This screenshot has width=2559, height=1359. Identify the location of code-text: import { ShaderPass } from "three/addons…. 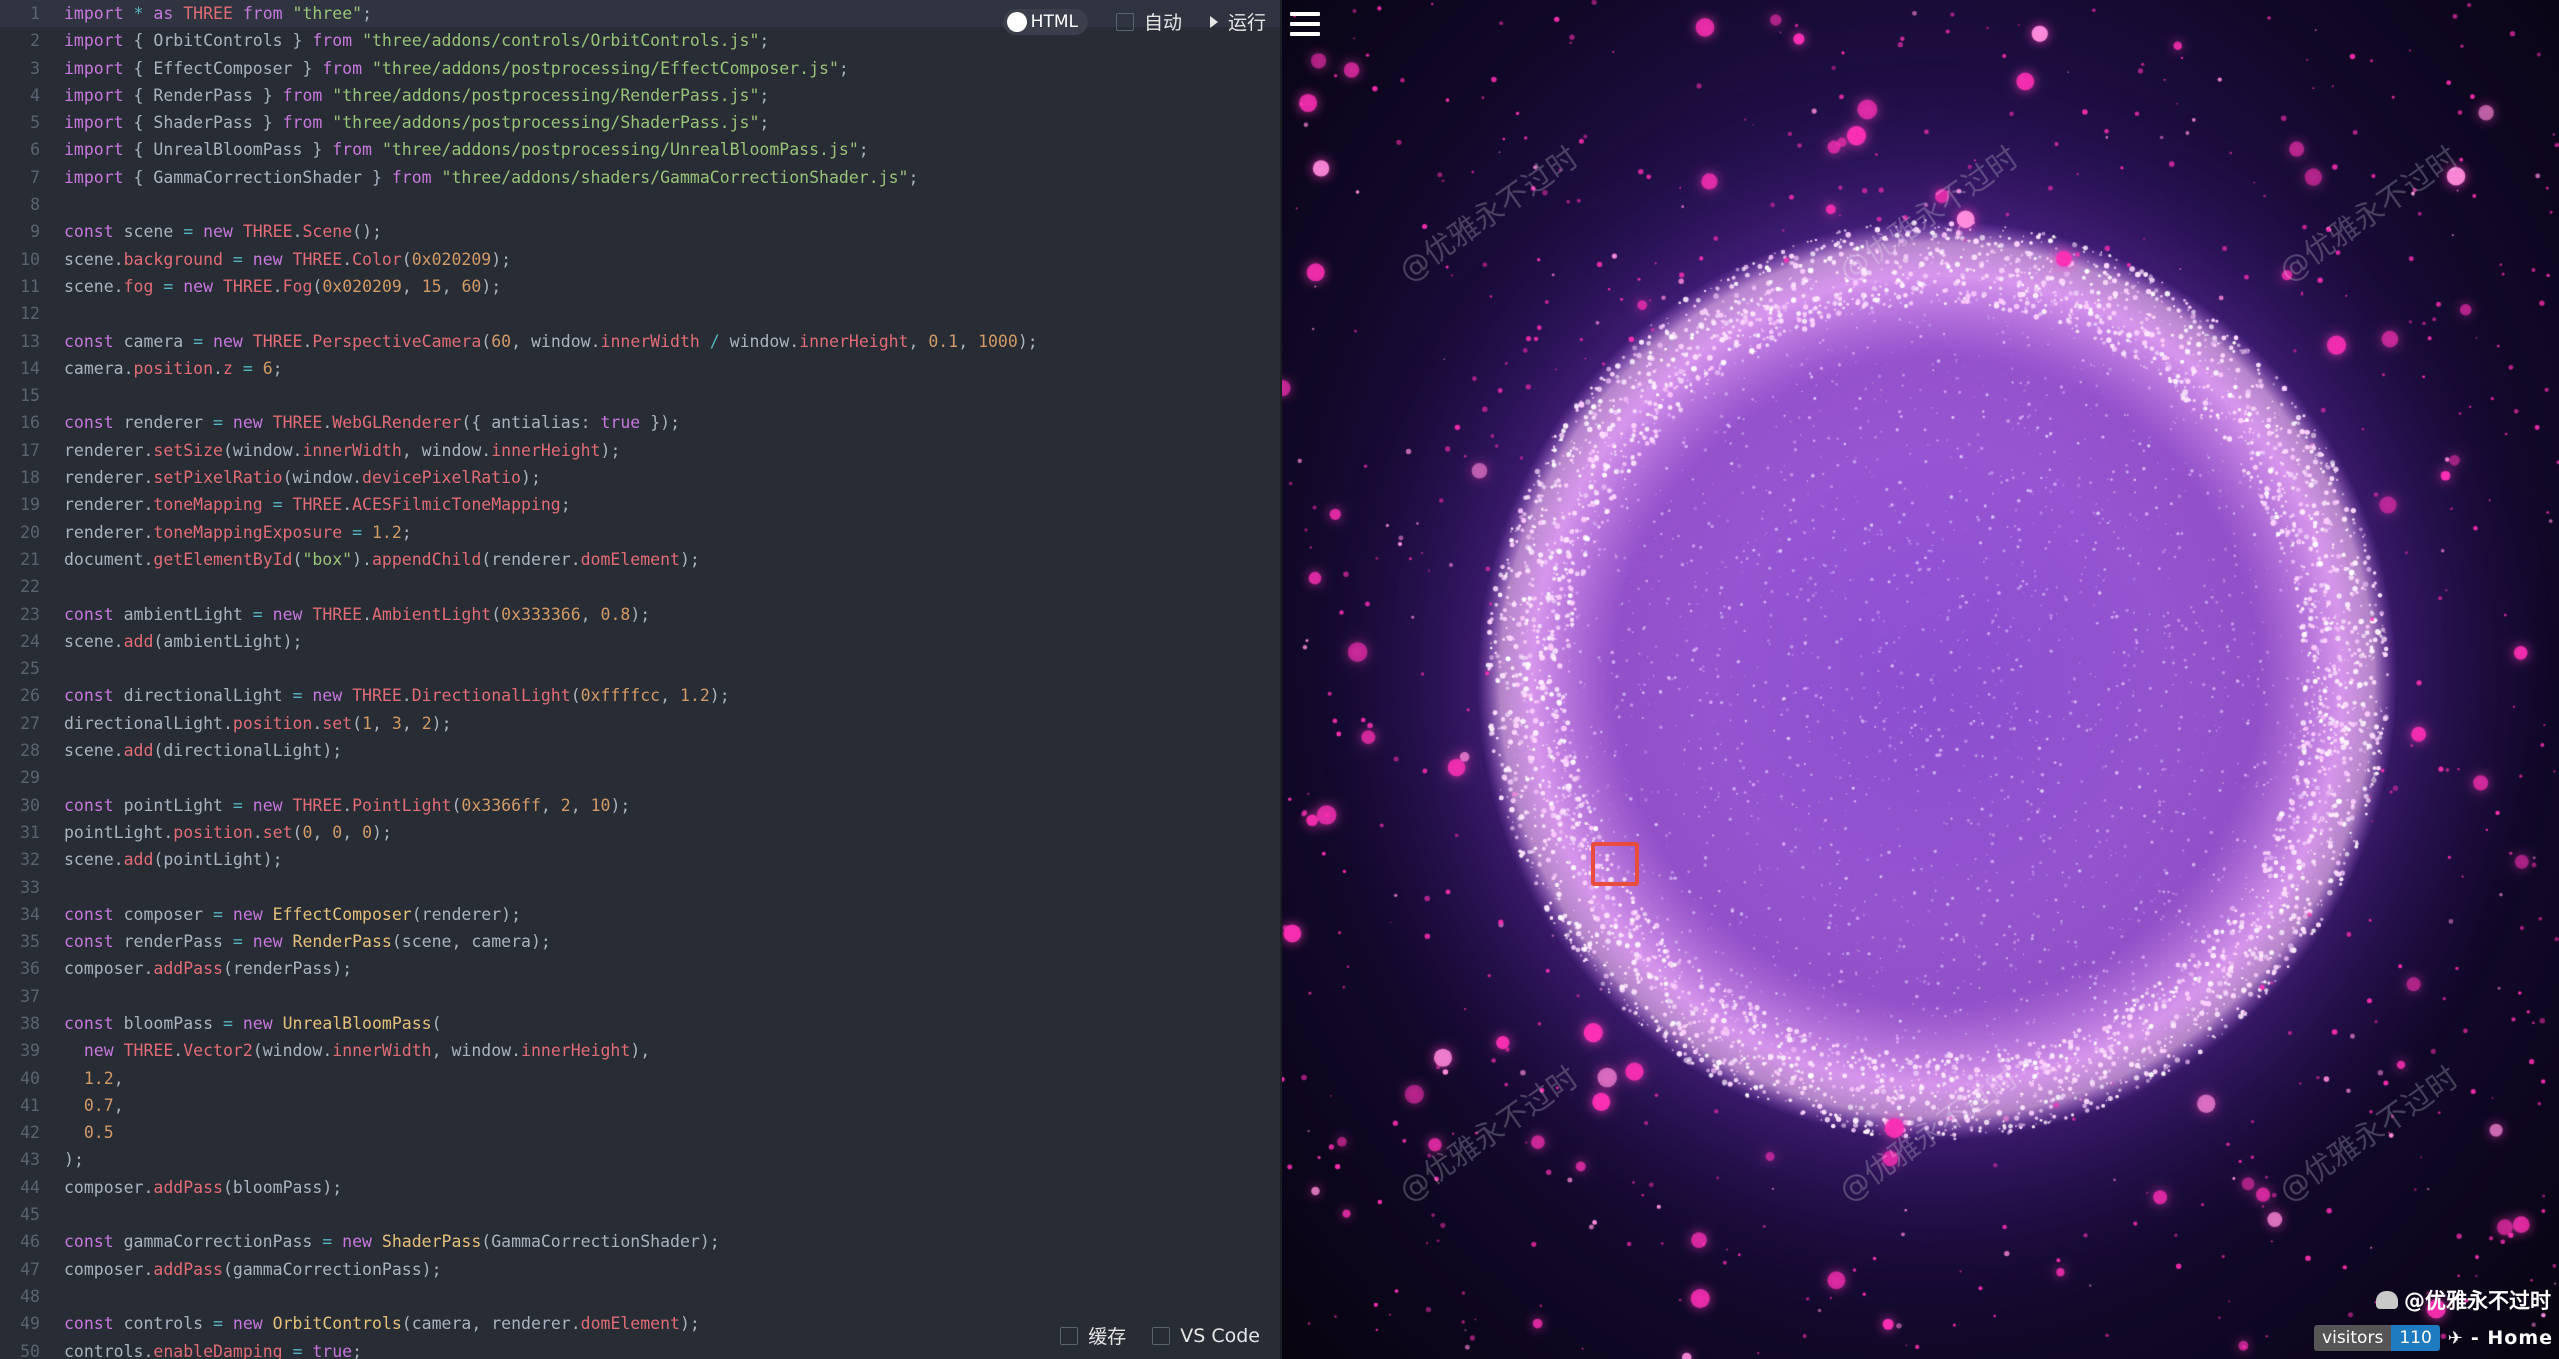
(417, 123).